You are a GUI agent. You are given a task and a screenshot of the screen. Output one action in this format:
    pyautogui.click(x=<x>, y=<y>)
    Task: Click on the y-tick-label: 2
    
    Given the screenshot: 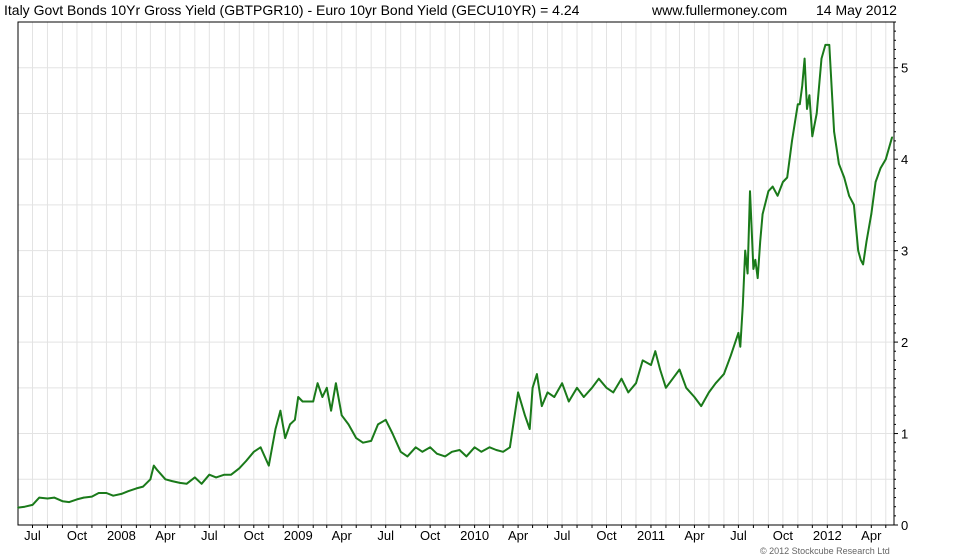 What is the action you would take?
    pyautogui.click(x=904, y=342)
    